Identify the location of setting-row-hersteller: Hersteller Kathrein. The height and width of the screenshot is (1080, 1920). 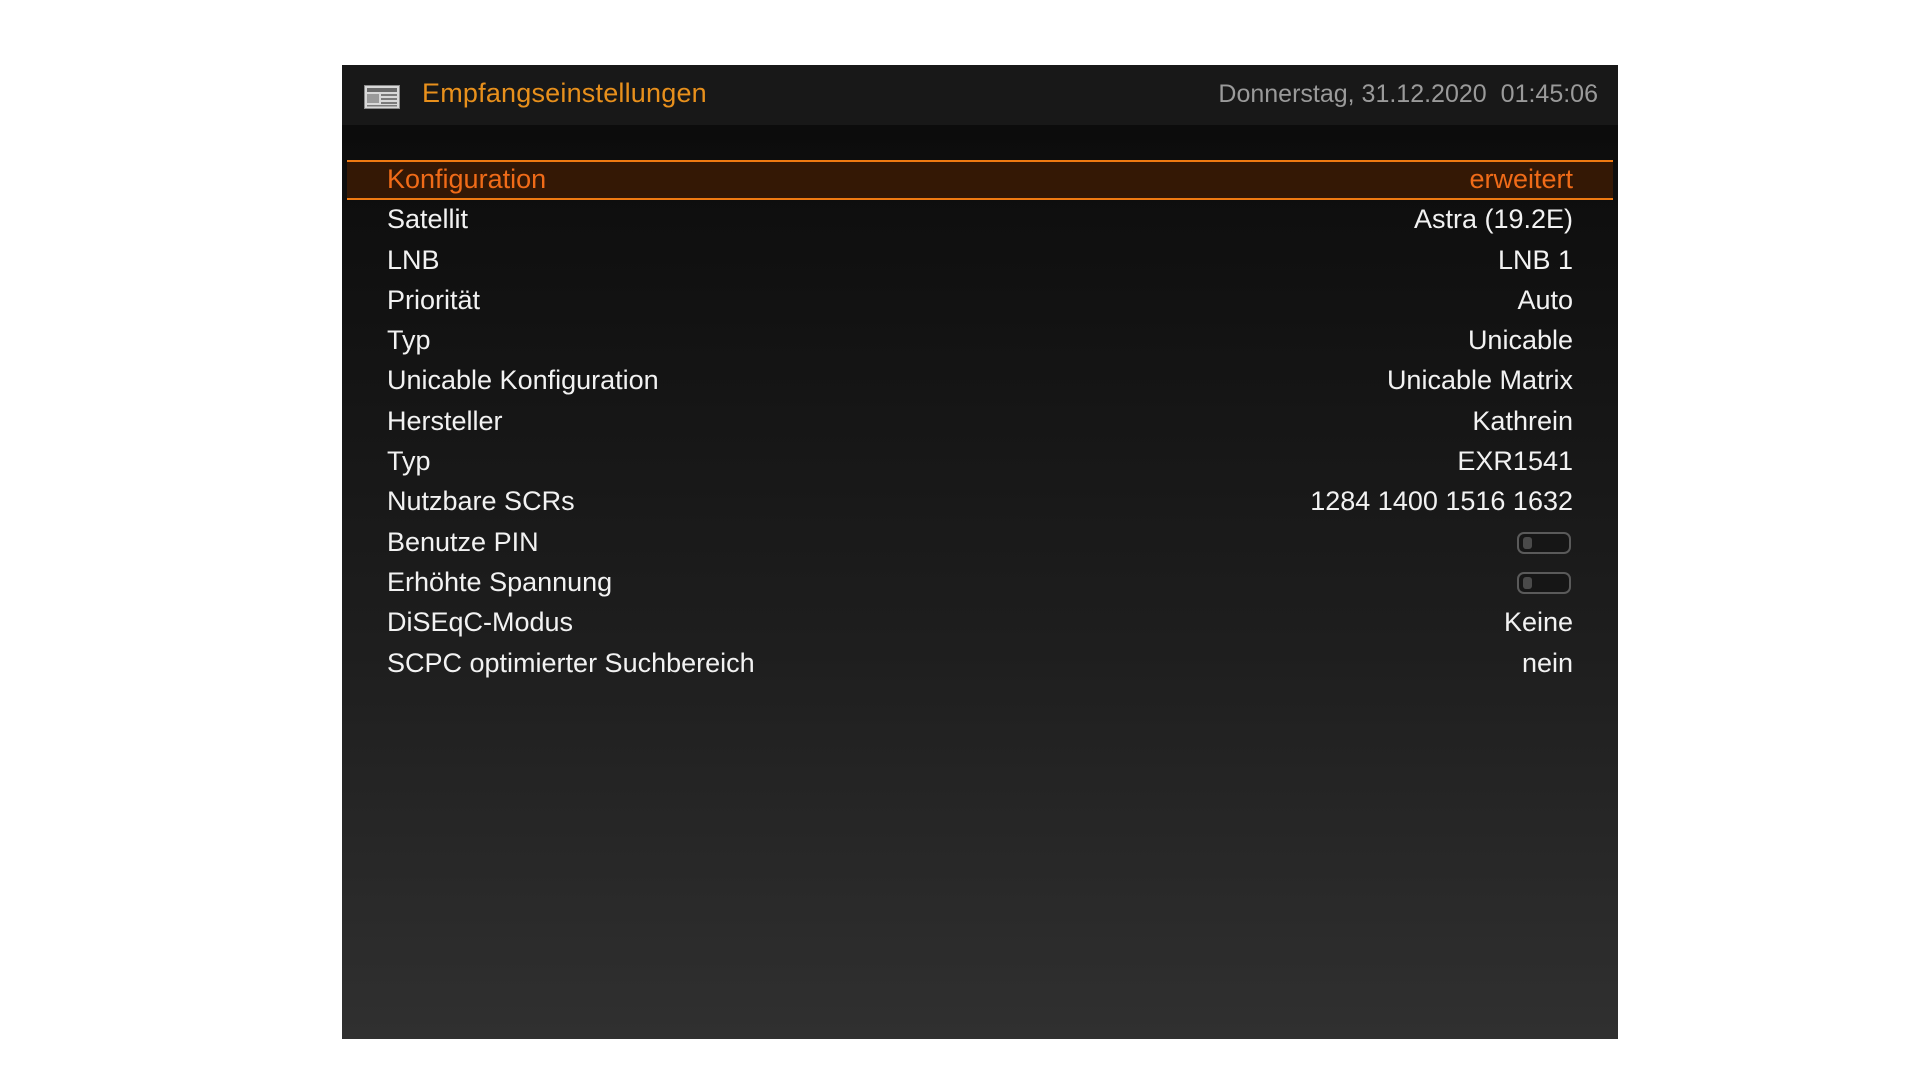
(980, 422).